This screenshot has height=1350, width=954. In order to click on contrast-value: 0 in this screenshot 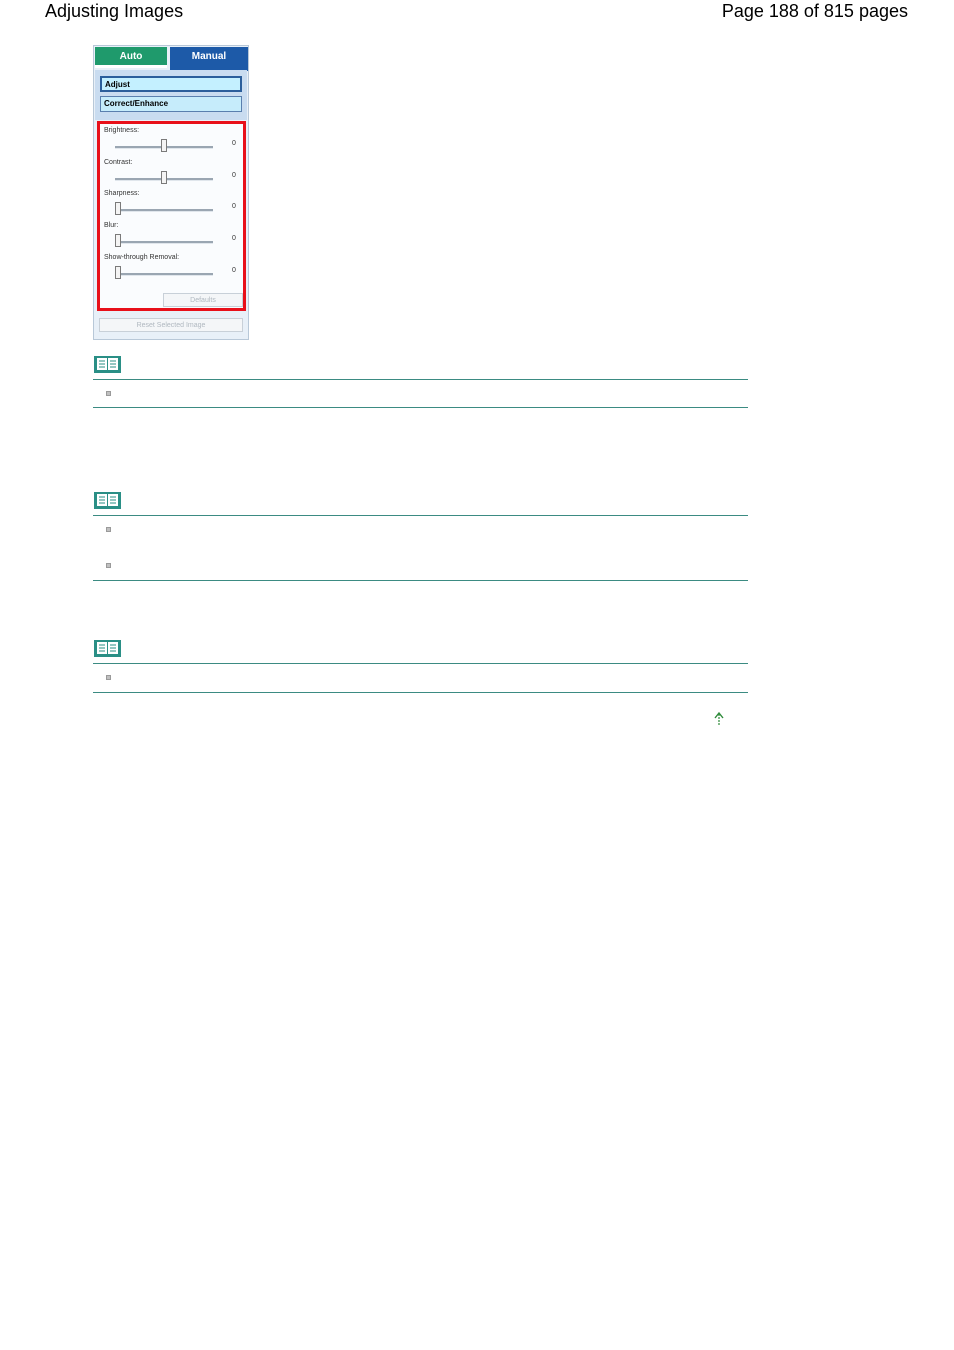, I will do `click(234, 175)`.